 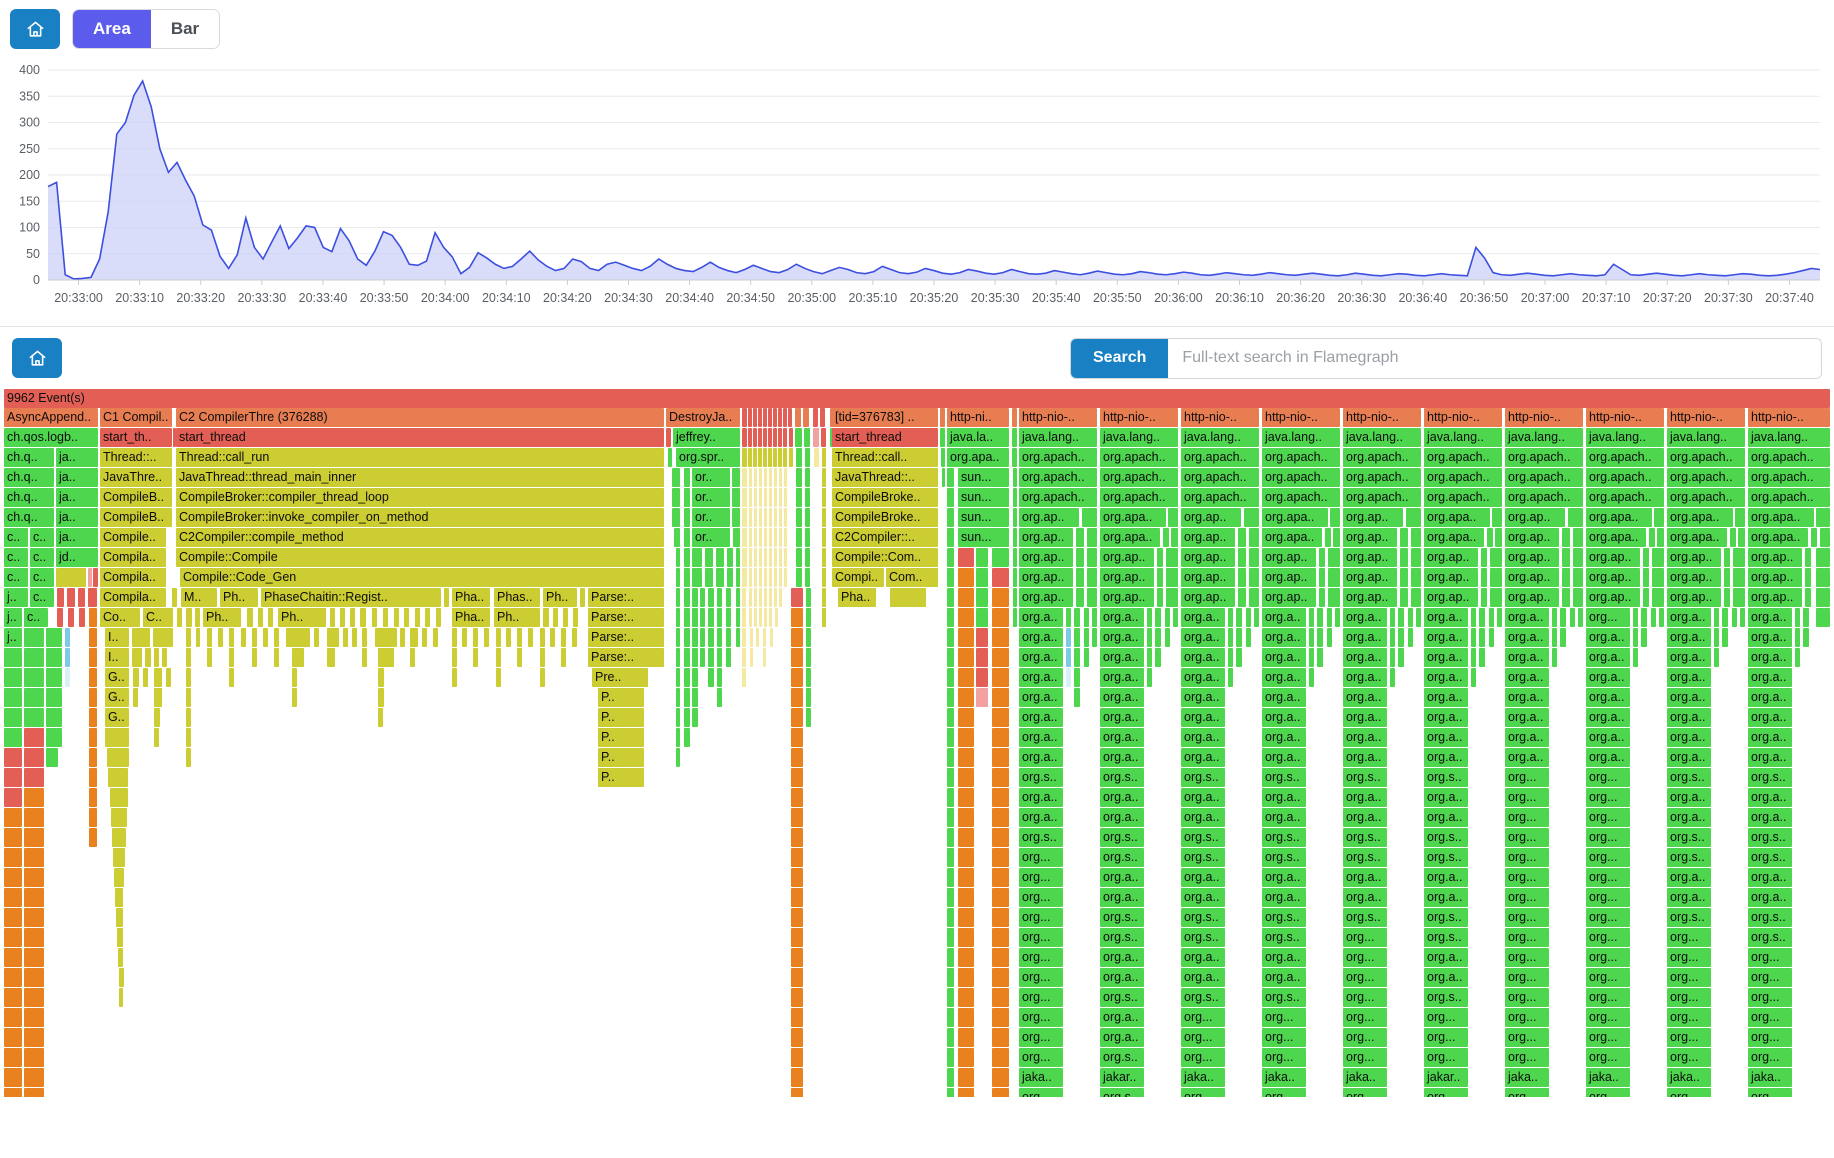 I want to click on flame-frame: CompileBroke.., so click(x=885, y=497).